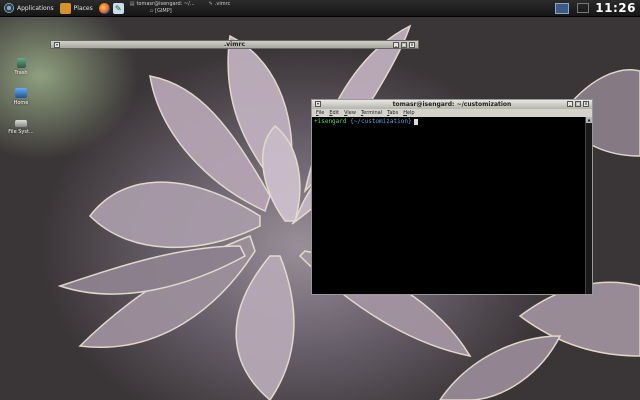  I want to click on terminal-scrollbar: ▲, so click(588, 205).